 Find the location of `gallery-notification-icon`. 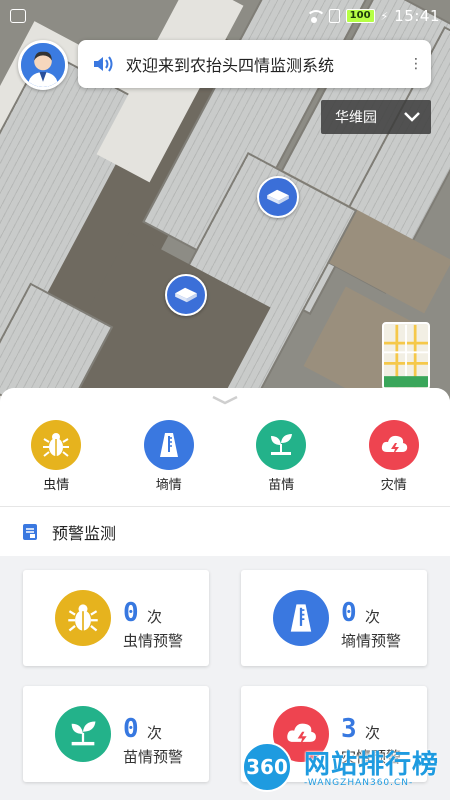

gallery-notification-icon is located at coordinates (18, 16).